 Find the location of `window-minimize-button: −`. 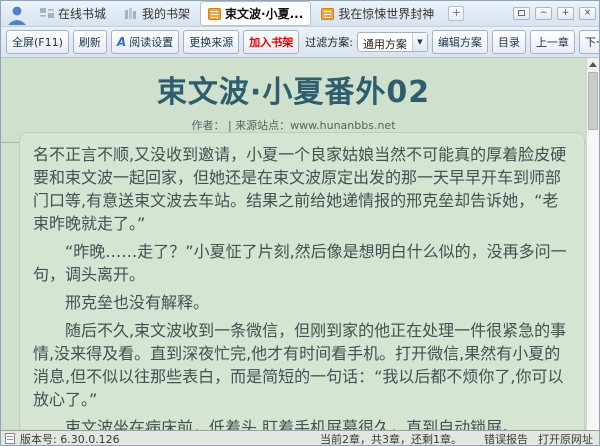

window-minimize-button: − is located at coordinates (543, 13).